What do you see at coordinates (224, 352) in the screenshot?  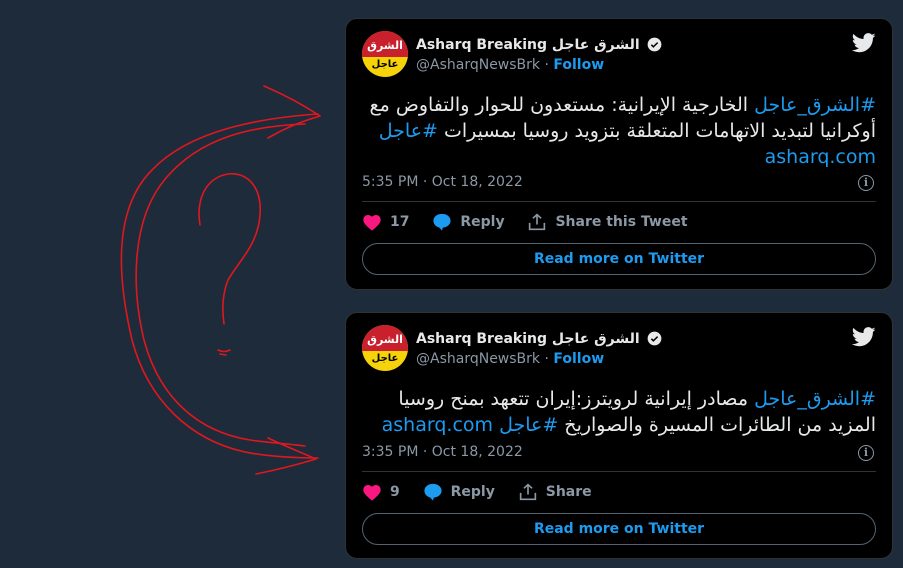 I see `question-mark-dot` at bounding box center [224, 352].